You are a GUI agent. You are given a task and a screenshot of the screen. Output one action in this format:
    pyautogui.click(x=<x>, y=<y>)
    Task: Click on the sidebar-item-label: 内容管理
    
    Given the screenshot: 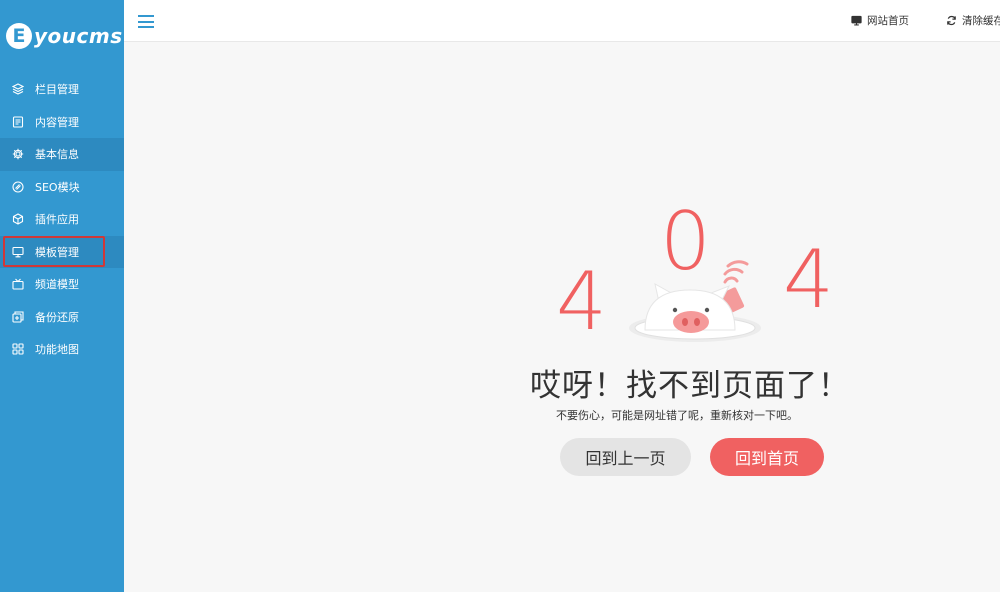 What is the action you would take?
    pyautogui.click(x=57, y=122)
    